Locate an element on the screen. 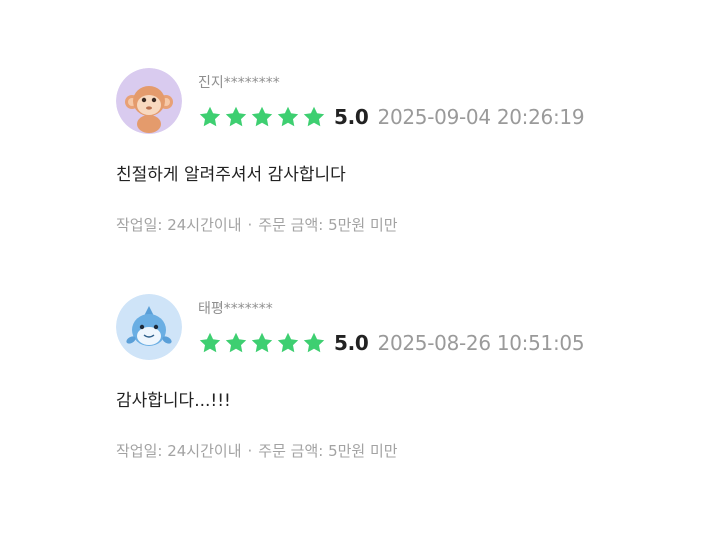 This screenshot has width=718, height=537. rating-row: 5.0 2025-08-26 10:51:05 is located at coordinates (391, 343).